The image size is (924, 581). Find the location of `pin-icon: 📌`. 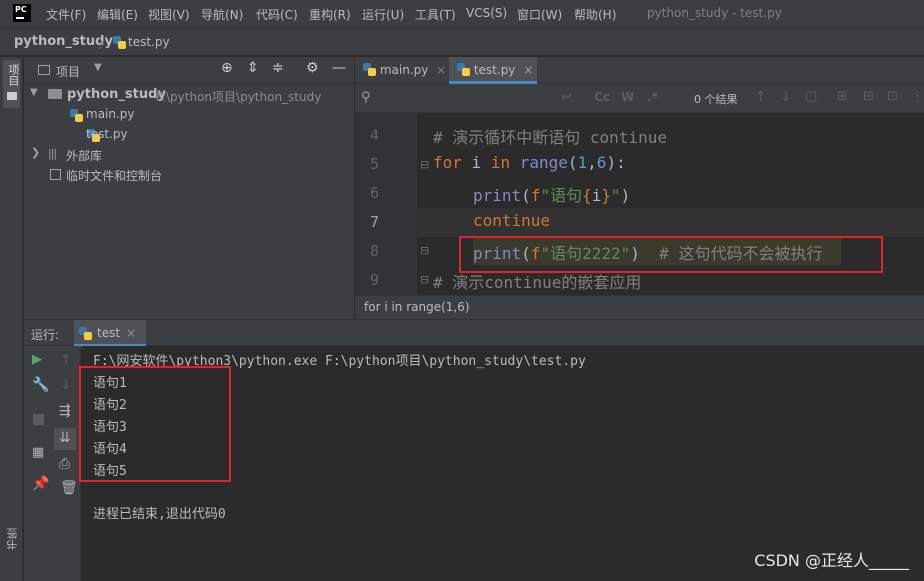

pin-icon: 📌 is located at coordinates (40, 484).